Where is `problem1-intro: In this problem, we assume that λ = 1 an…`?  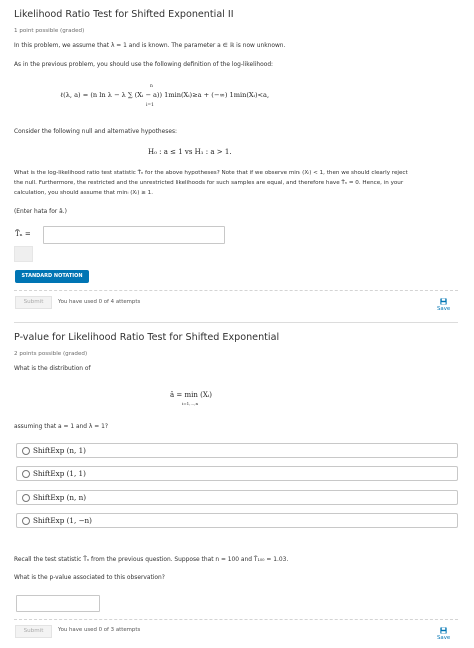 problem1-intro: In this problem, we assume that λ = 1 an… is located at coordinates (150, 46).